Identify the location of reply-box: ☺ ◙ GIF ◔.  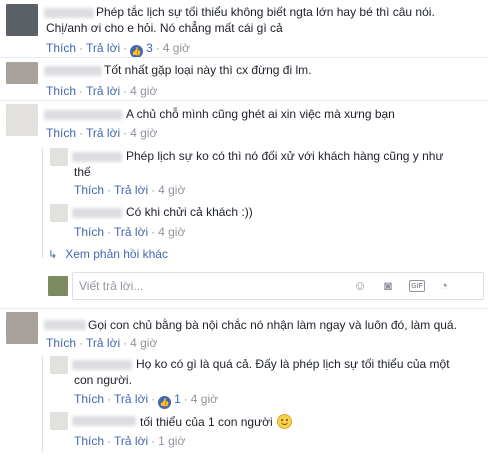
(278, 286).